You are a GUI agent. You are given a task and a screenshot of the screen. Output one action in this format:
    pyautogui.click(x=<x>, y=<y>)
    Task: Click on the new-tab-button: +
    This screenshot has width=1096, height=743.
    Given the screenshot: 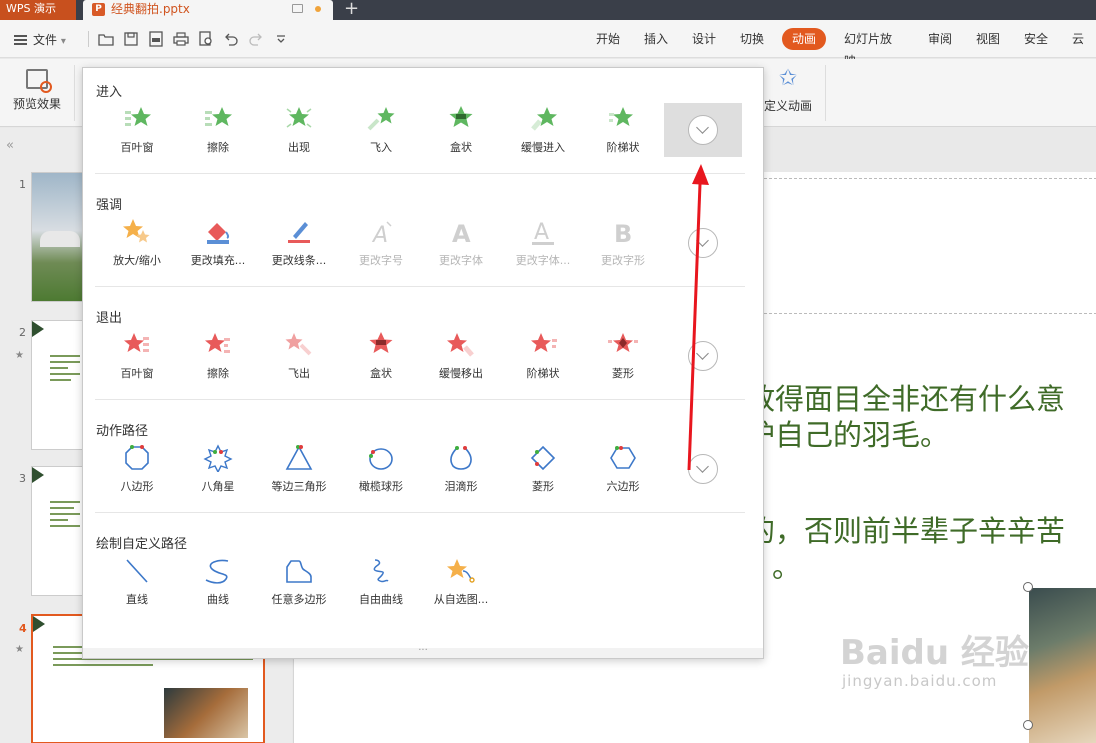 What is the action you would take?
    pyautogui.click(x=351, y=9)
    